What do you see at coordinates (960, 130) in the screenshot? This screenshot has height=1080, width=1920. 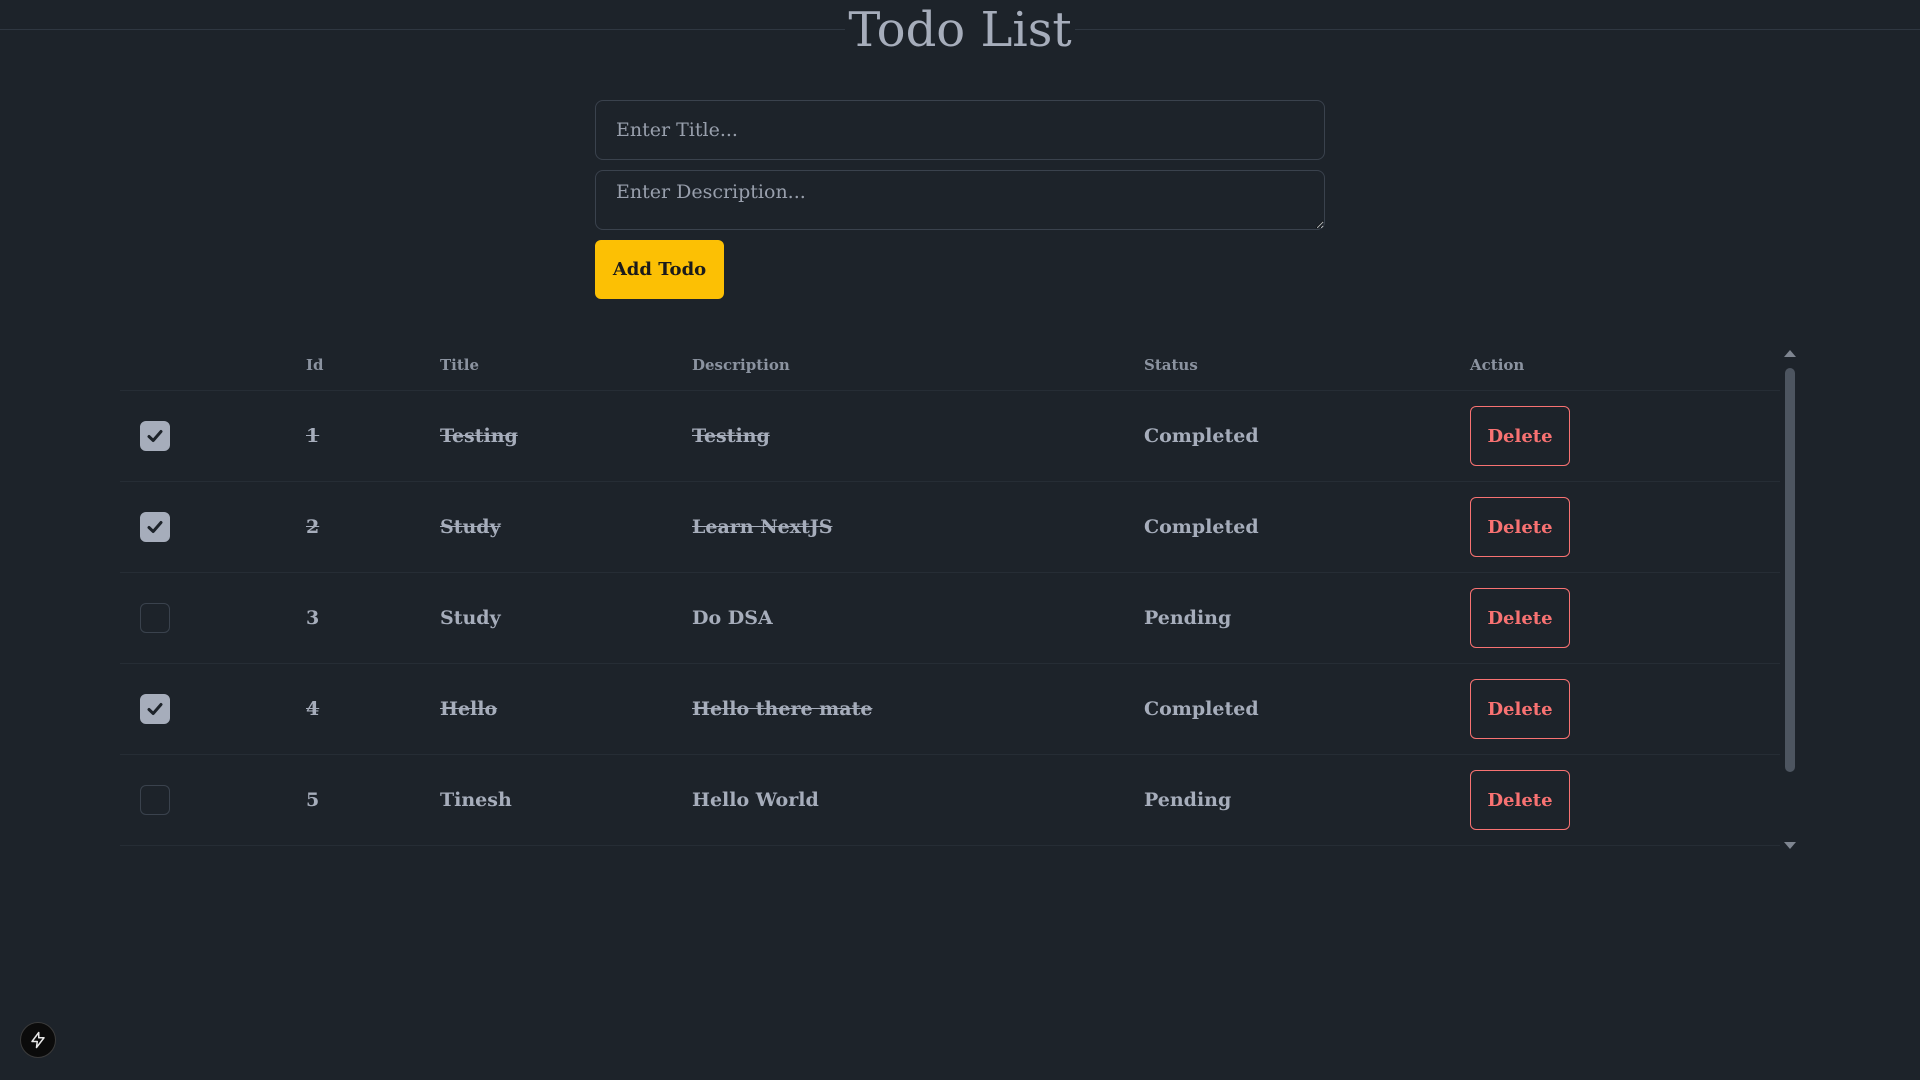 I see `title-input` at bounding box center [960, 130].